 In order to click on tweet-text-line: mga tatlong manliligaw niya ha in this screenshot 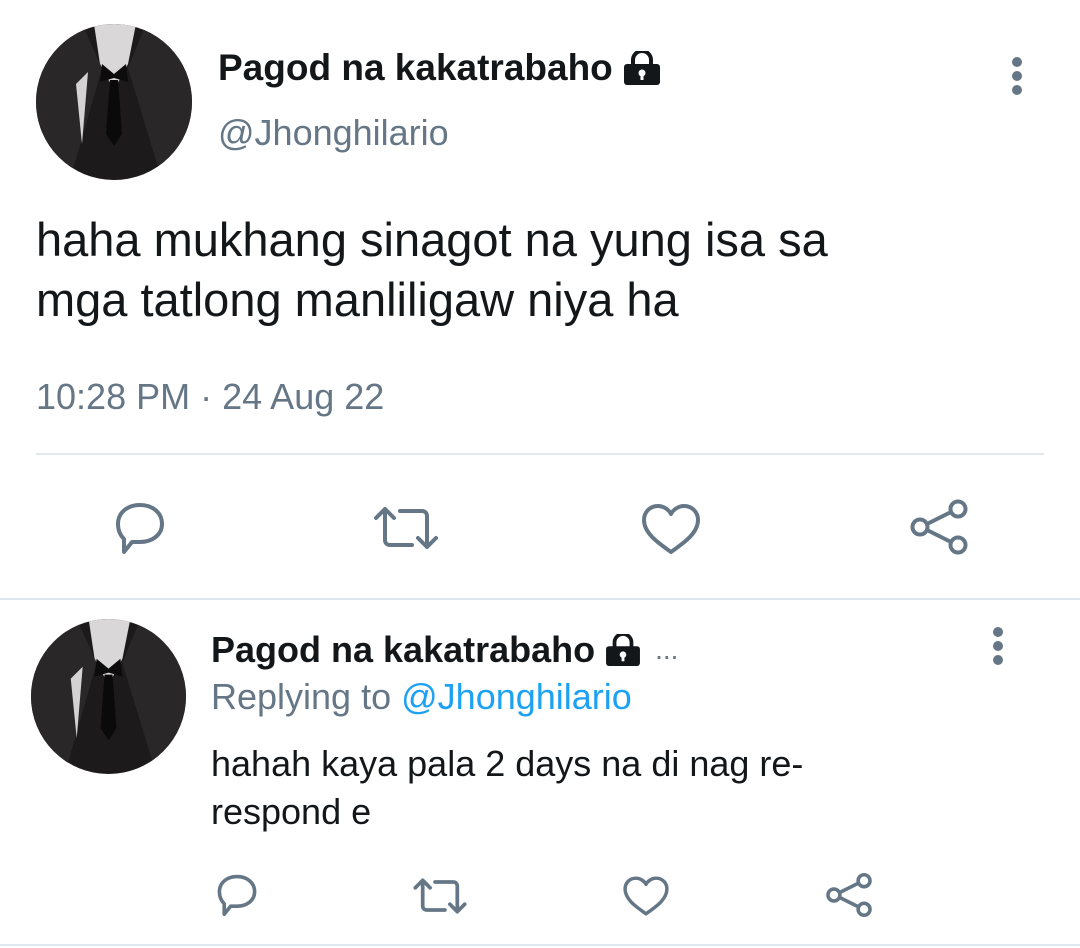, I will do `click(357, 299)`.